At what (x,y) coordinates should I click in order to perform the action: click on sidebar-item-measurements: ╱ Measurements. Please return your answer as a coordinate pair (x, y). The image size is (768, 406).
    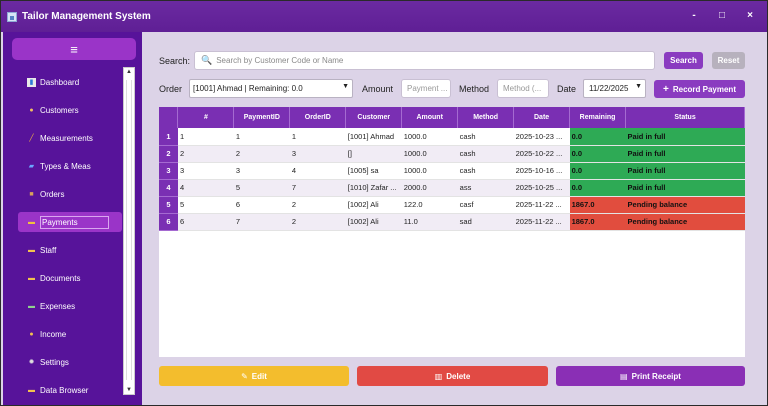
    Looking at the image, I should click on (70, 138).